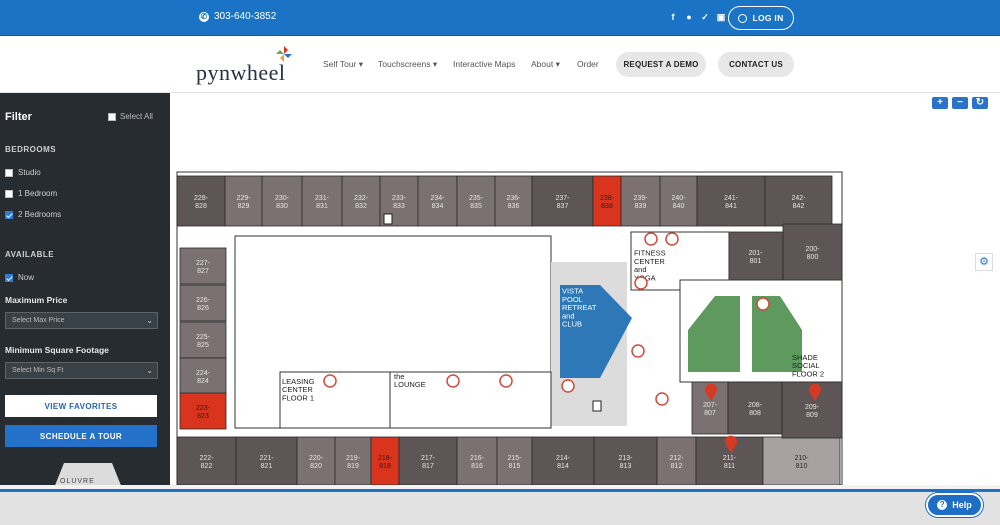 This screenshot has width=1000, height=525. What do you see at coordinates (81, 320) in the screenshot?
I see `max-price-select: Select Max Price ⌄` at bounding box center [81, 320].